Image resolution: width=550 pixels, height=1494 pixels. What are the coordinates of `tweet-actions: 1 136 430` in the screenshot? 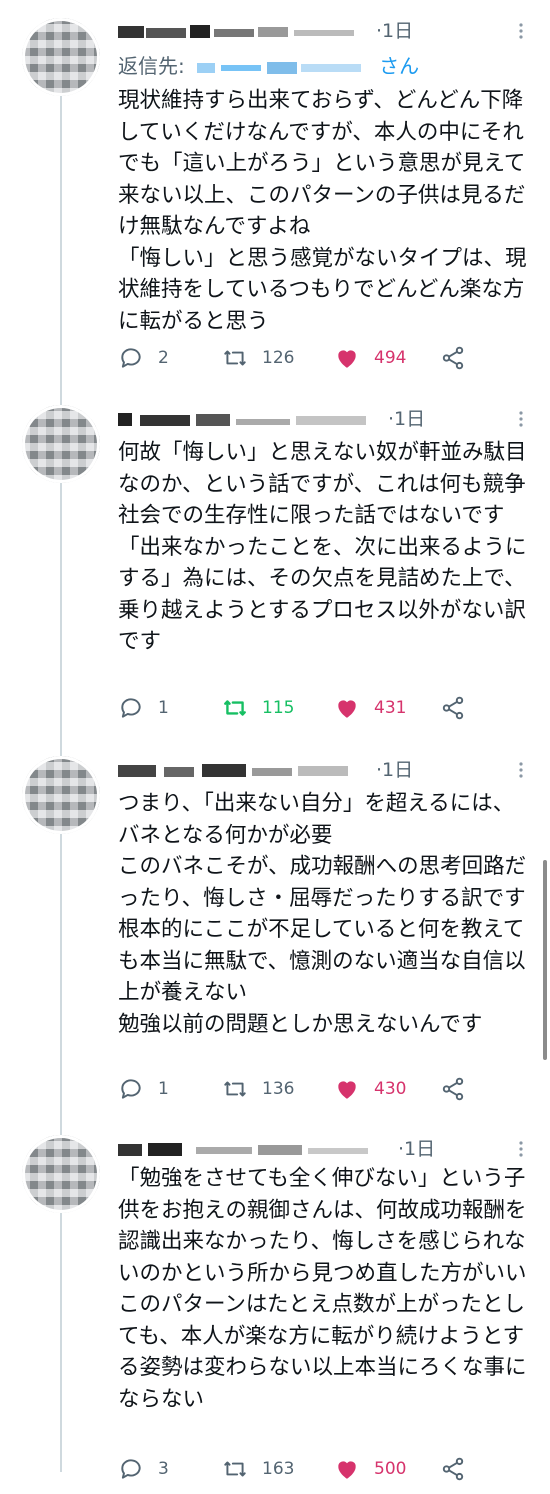 It's located at (328, 1089).